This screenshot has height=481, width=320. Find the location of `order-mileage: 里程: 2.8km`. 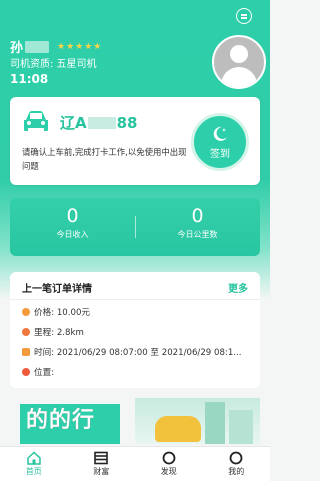

order-mileage: 里程: 2.8km is located at coordinates (59, 333).